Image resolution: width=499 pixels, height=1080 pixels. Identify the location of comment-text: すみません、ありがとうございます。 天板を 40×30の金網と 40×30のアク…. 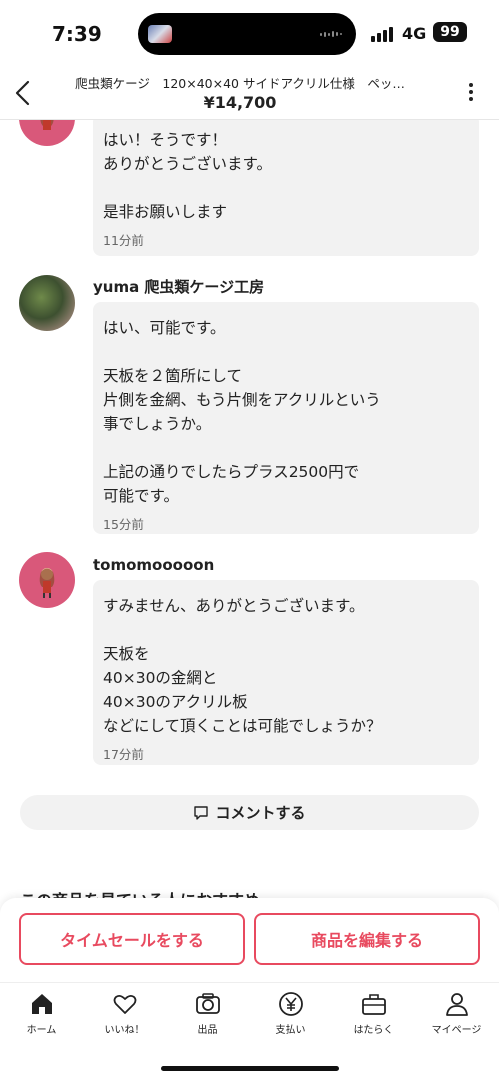
(242, 666).